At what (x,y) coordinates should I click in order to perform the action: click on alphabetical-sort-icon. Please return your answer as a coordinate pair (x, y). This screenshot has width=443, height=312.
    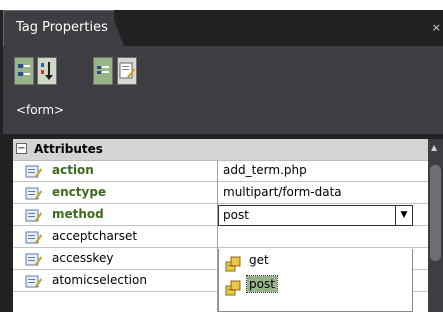
    Looking at the image, I should click on (47, 71).